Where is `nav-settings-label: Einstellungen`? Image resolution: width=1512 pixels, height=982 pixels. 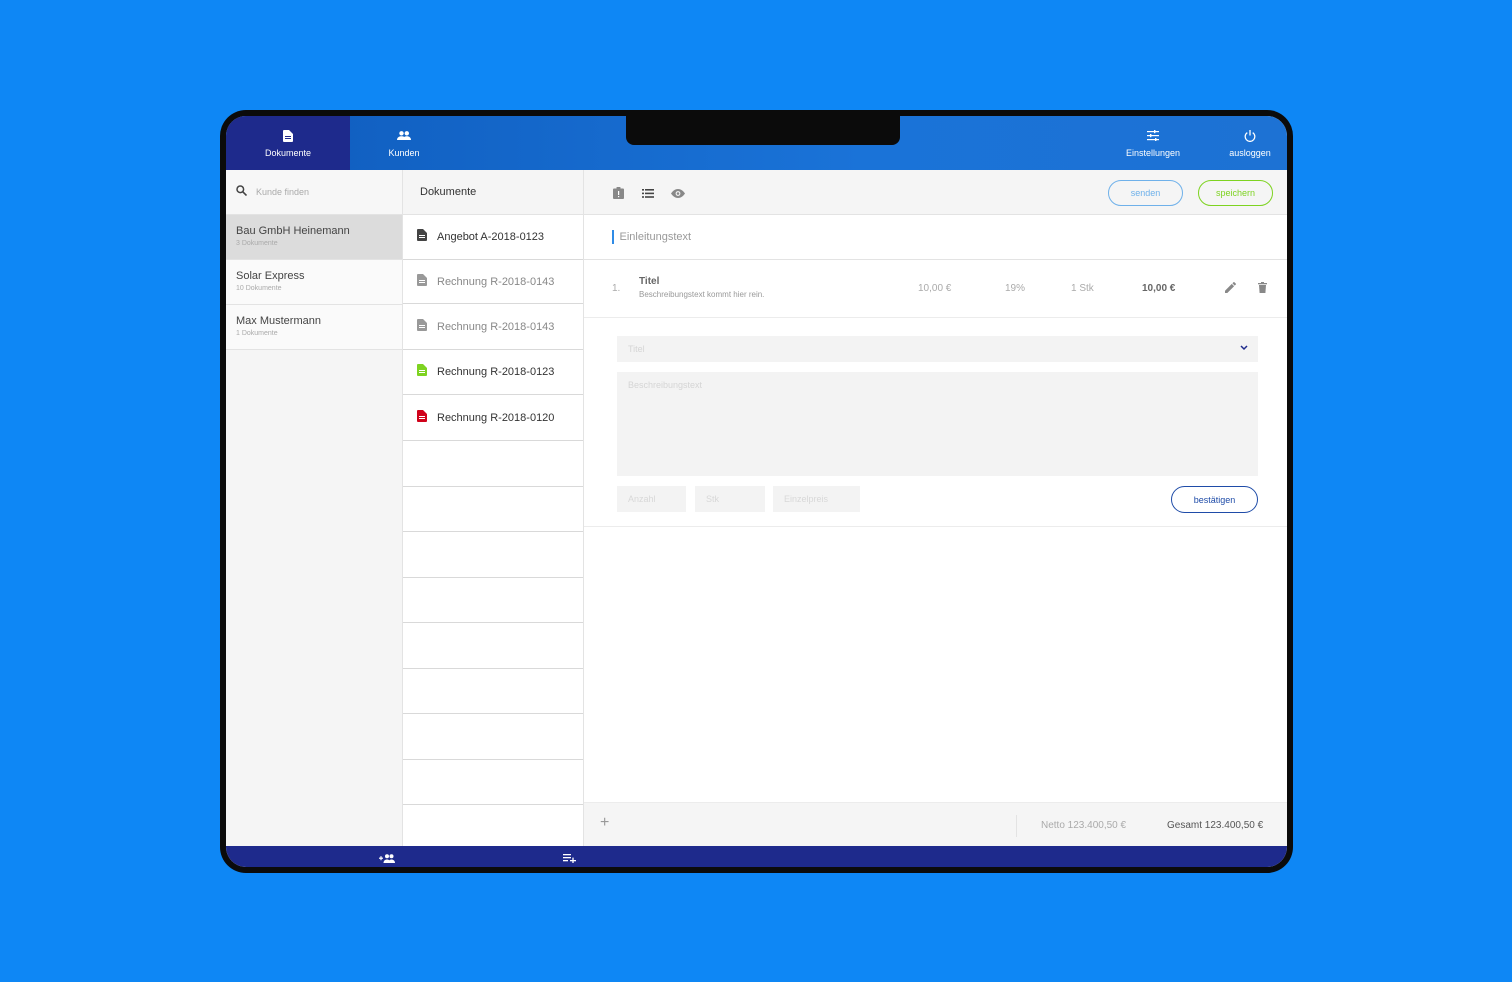 nav-settings-label: Einstellungen is located at coordinates (1153, 152).